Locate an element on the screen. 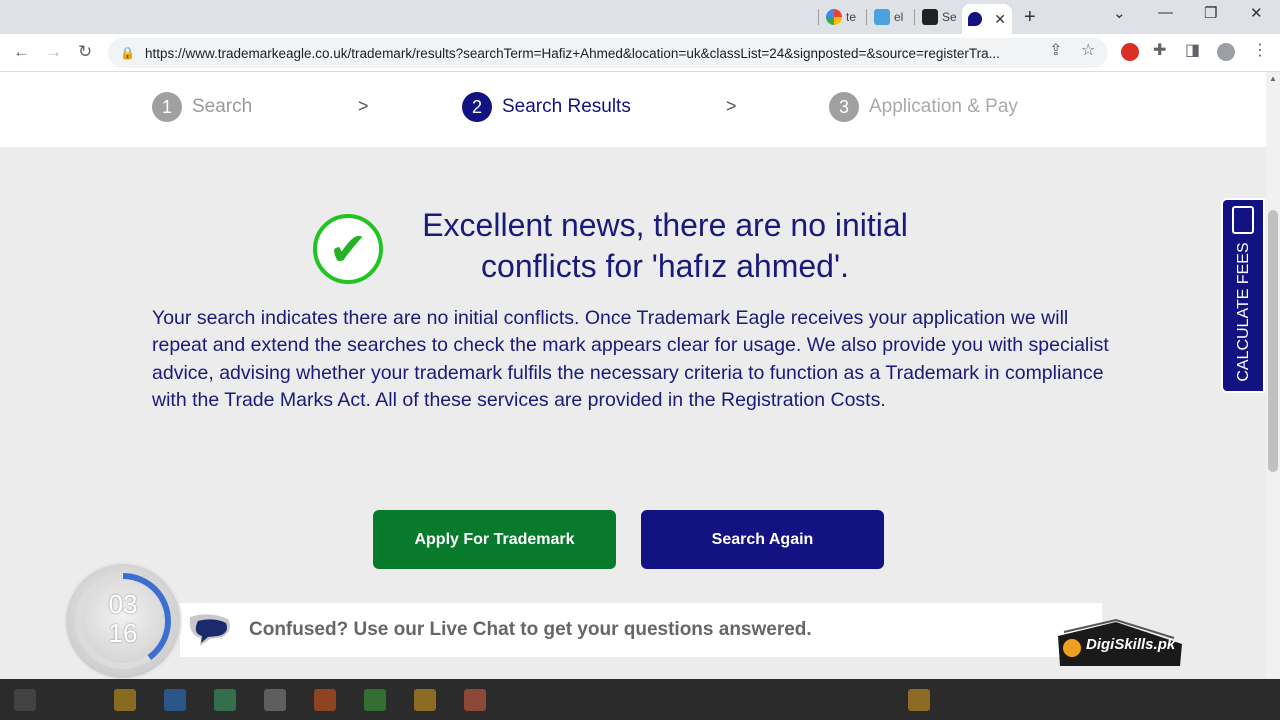  back-icon: ← is located at coordinates (21, 52).